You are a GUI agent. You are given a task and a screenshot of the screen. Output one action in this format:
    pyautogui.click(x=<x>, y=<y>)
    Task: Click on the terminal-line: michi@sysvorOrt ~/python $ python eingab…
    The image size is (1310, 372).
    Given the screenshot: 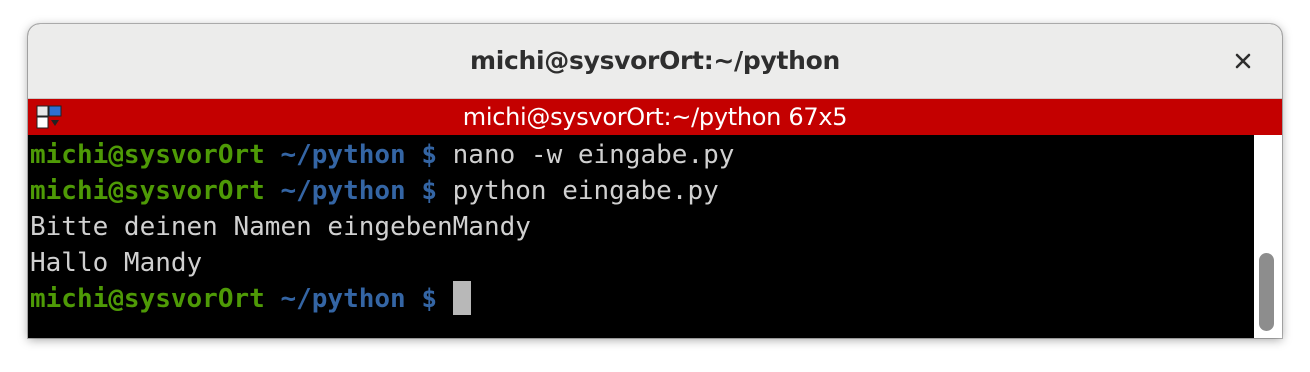 What is the action you would take?
    pyautogui.click(x=374, y=191)
    